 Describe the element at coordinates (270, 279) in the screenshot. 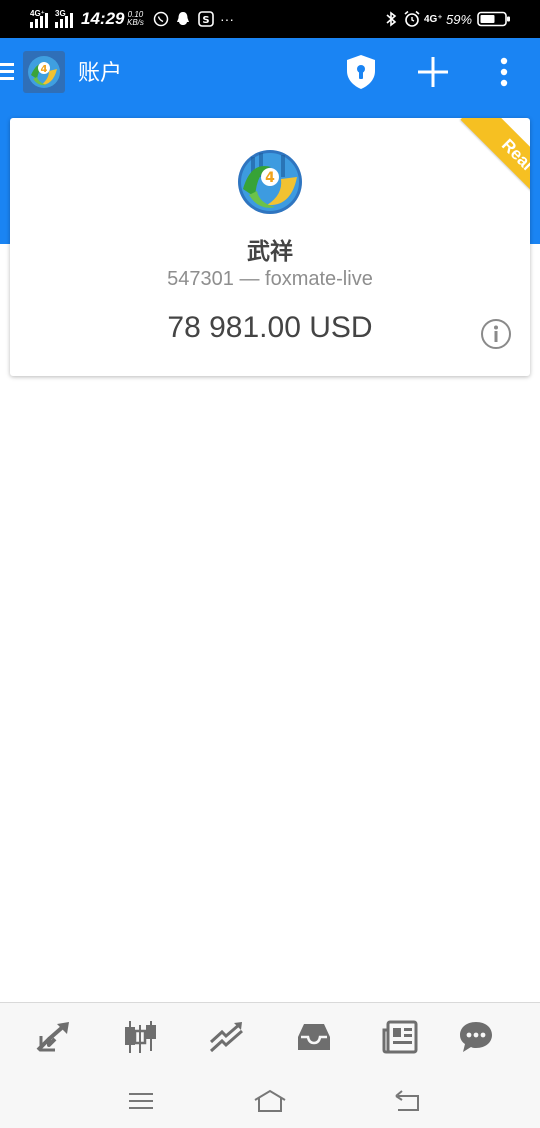

I see `account-login-server: 547301 — foxmate-live` at that location.